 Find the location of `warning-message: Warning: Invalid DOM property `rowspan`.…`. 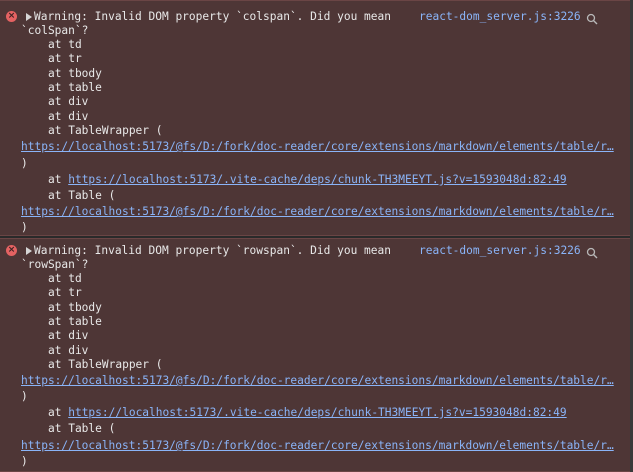

warning-message: Warning: Invalid DOM property `rowspan`.… is located at coordinates (212, 250).